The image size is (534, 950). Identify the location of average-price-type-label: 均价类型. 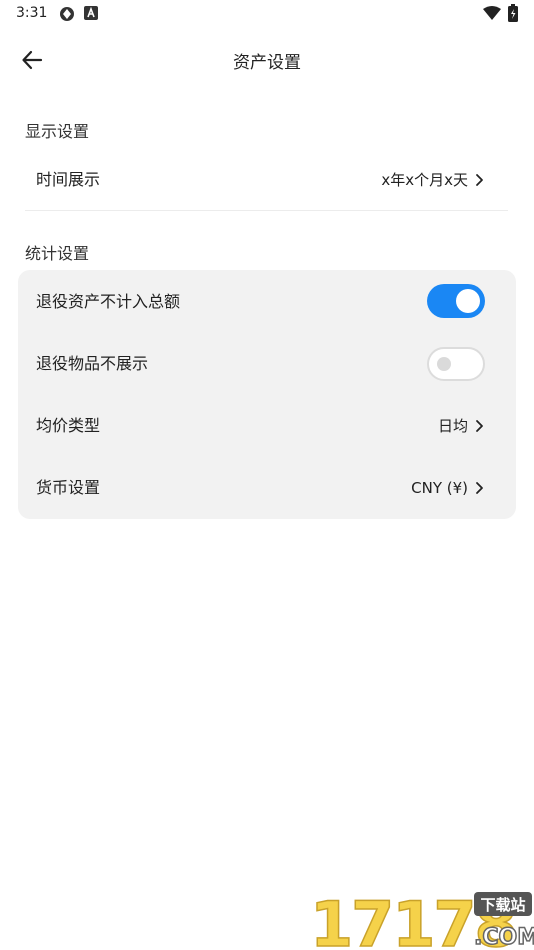
(68, 425).